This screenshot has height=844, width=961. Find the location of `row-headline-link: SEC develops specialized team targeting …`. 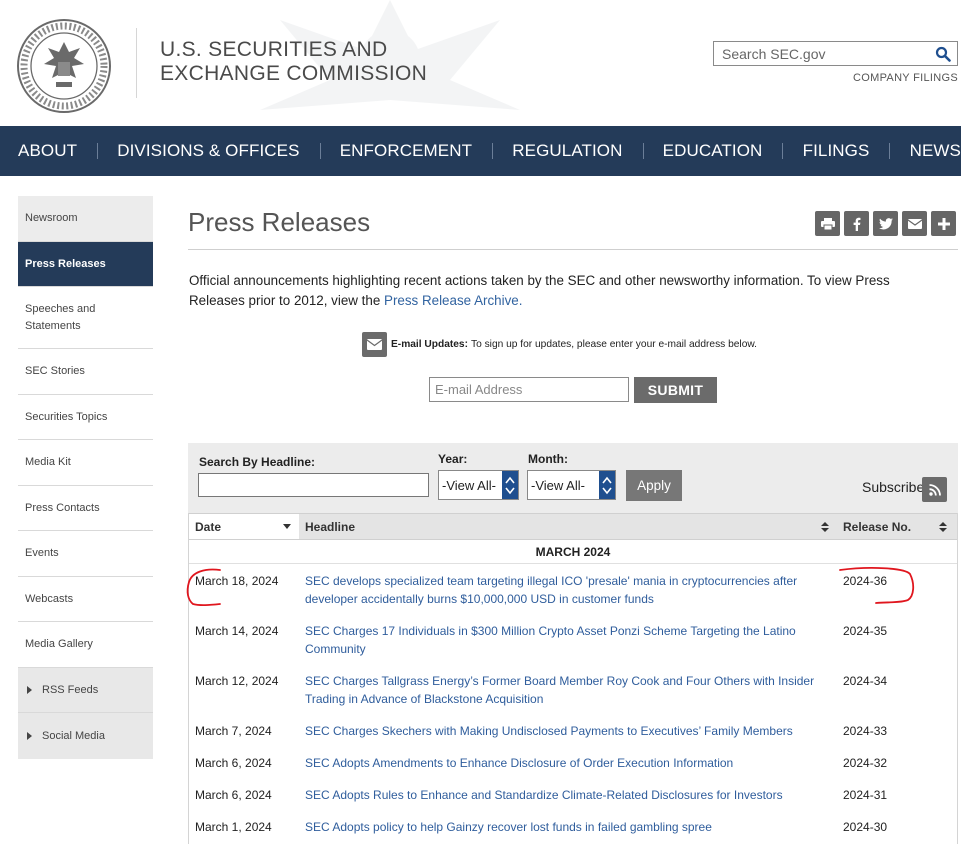

row-headline-link: SEC develops specialized team targeting … is located at coordinates (565, 590).